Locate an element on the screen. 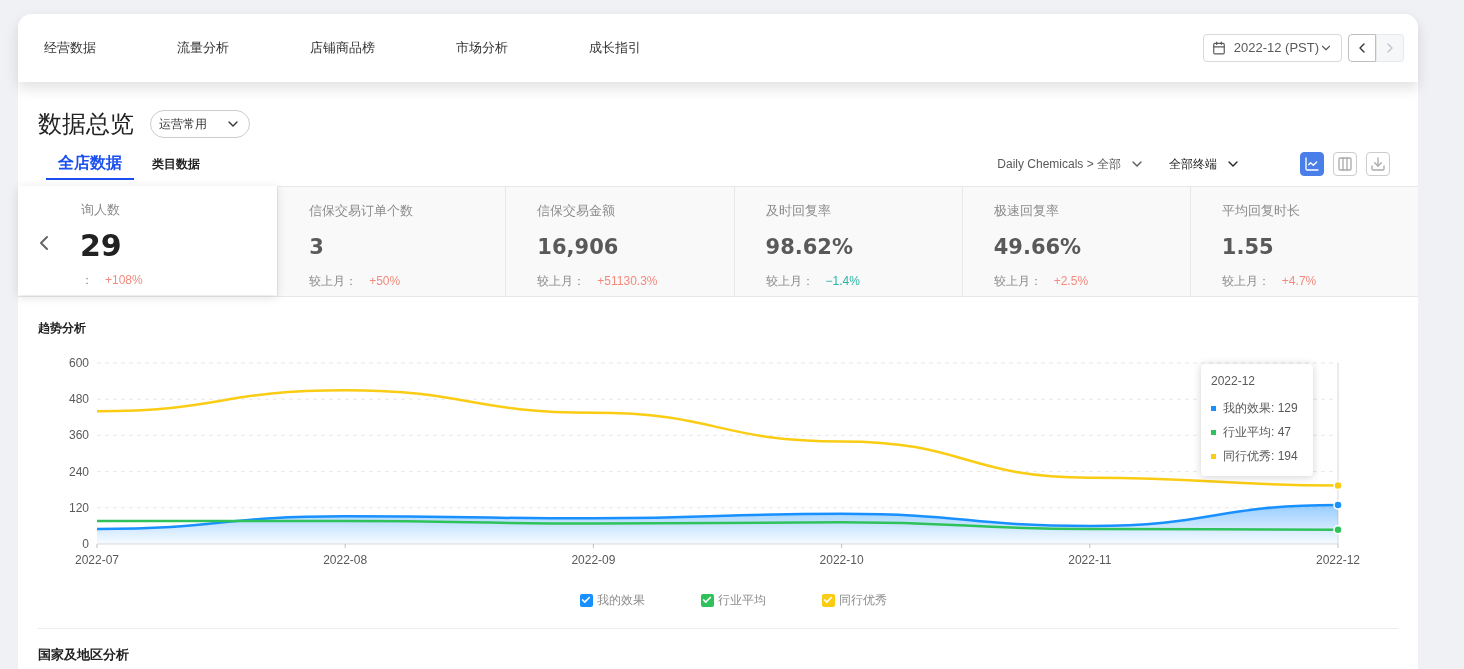  columns-view-button is located at coordinates (1345, 164).